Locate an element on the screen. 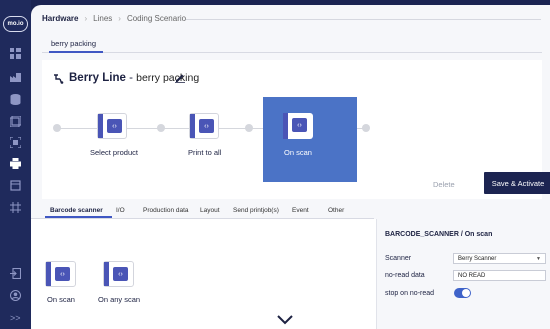  tab-event: Event is located at coordinates (300, 210).